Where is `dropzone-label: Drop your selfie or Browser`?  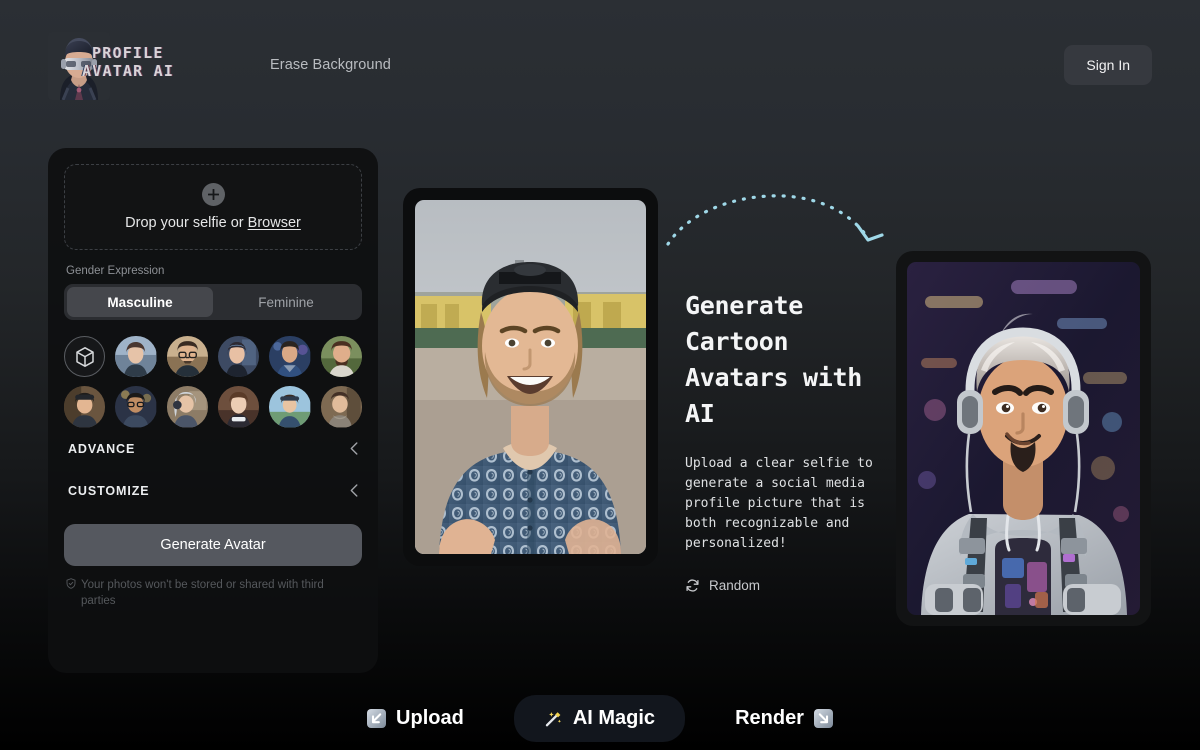
dropzone-label: Drop your selfie or Browser is located at coordinates (213, 223).